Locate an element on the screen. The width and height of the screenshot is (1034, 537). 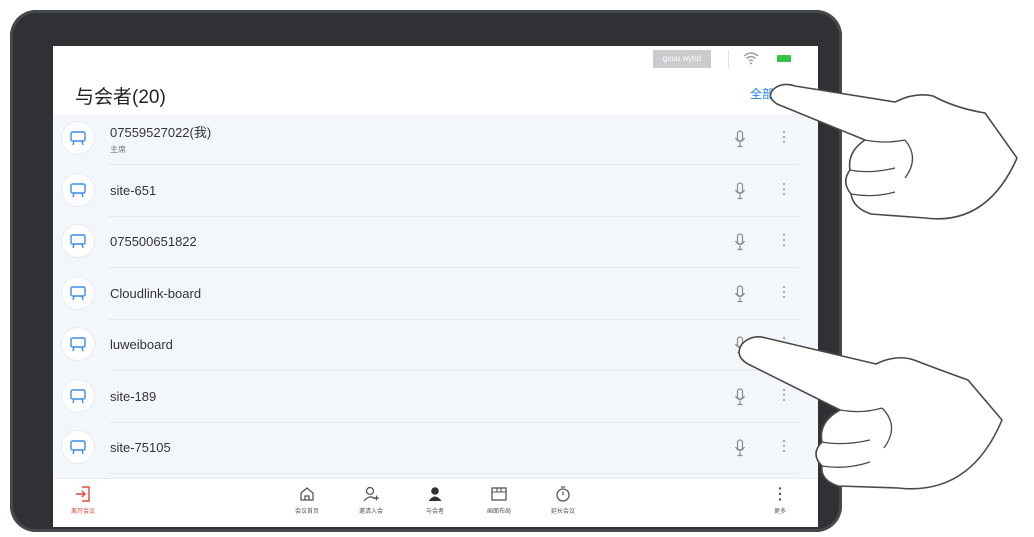
leave-meeting-label: 离开会议 is located at coordinates (82, 512).